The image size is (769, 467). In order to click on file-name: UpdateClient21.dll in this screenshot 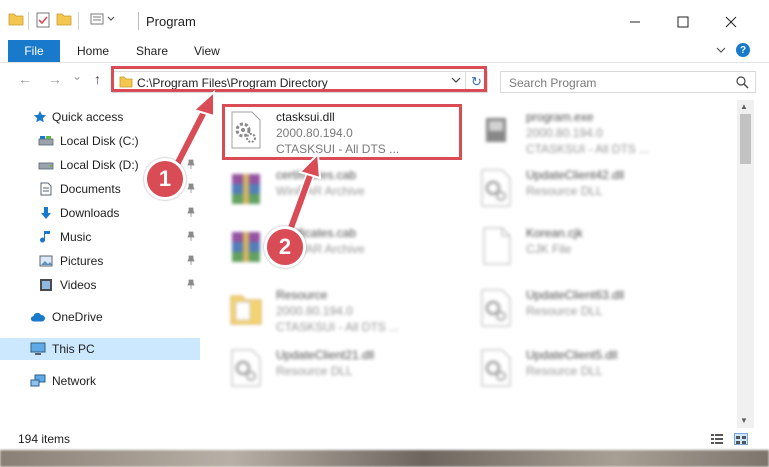, I will do `click(325, 355)`.